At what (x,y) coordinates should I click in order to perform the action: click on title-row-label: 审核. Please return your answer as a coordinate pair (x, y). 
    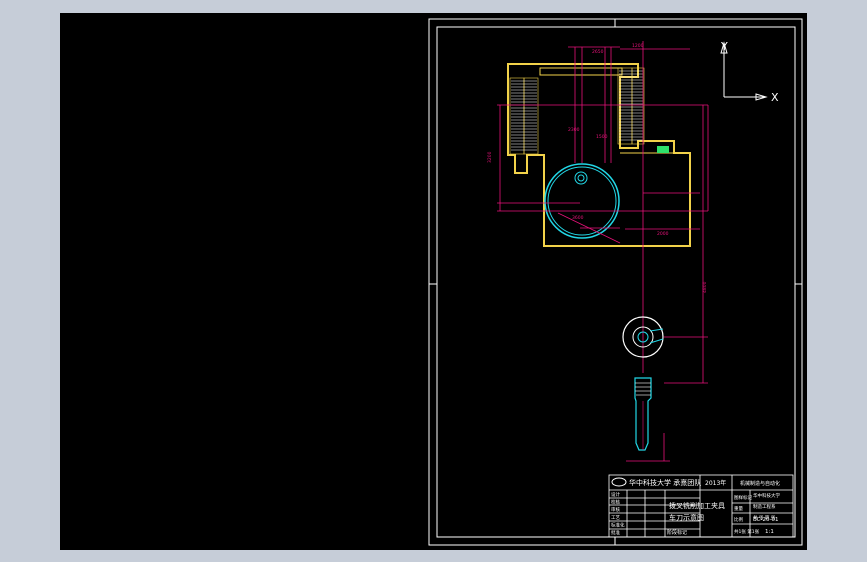
    Looking at the image, I should click on (615, 509).